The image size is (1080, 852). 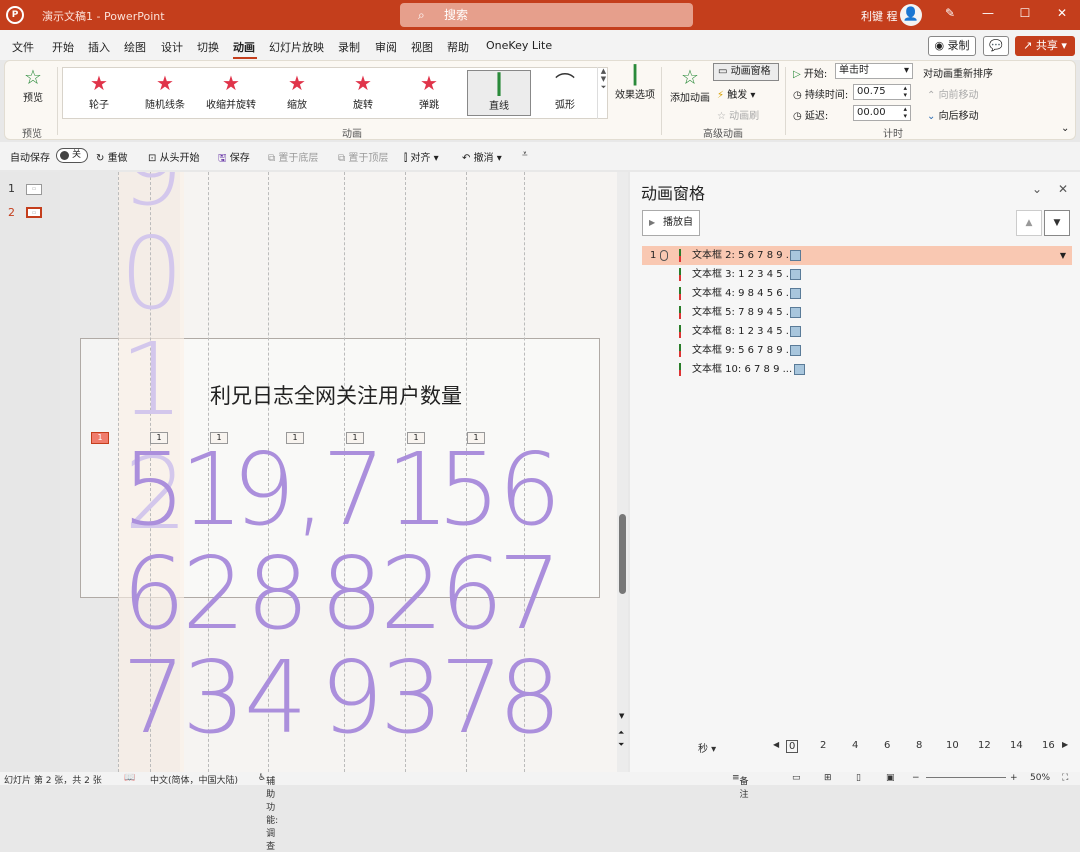 What do you see at coordinates (966, 777) in the screenshot?
I see `zoom-slider` at bounding box center [966, 777].